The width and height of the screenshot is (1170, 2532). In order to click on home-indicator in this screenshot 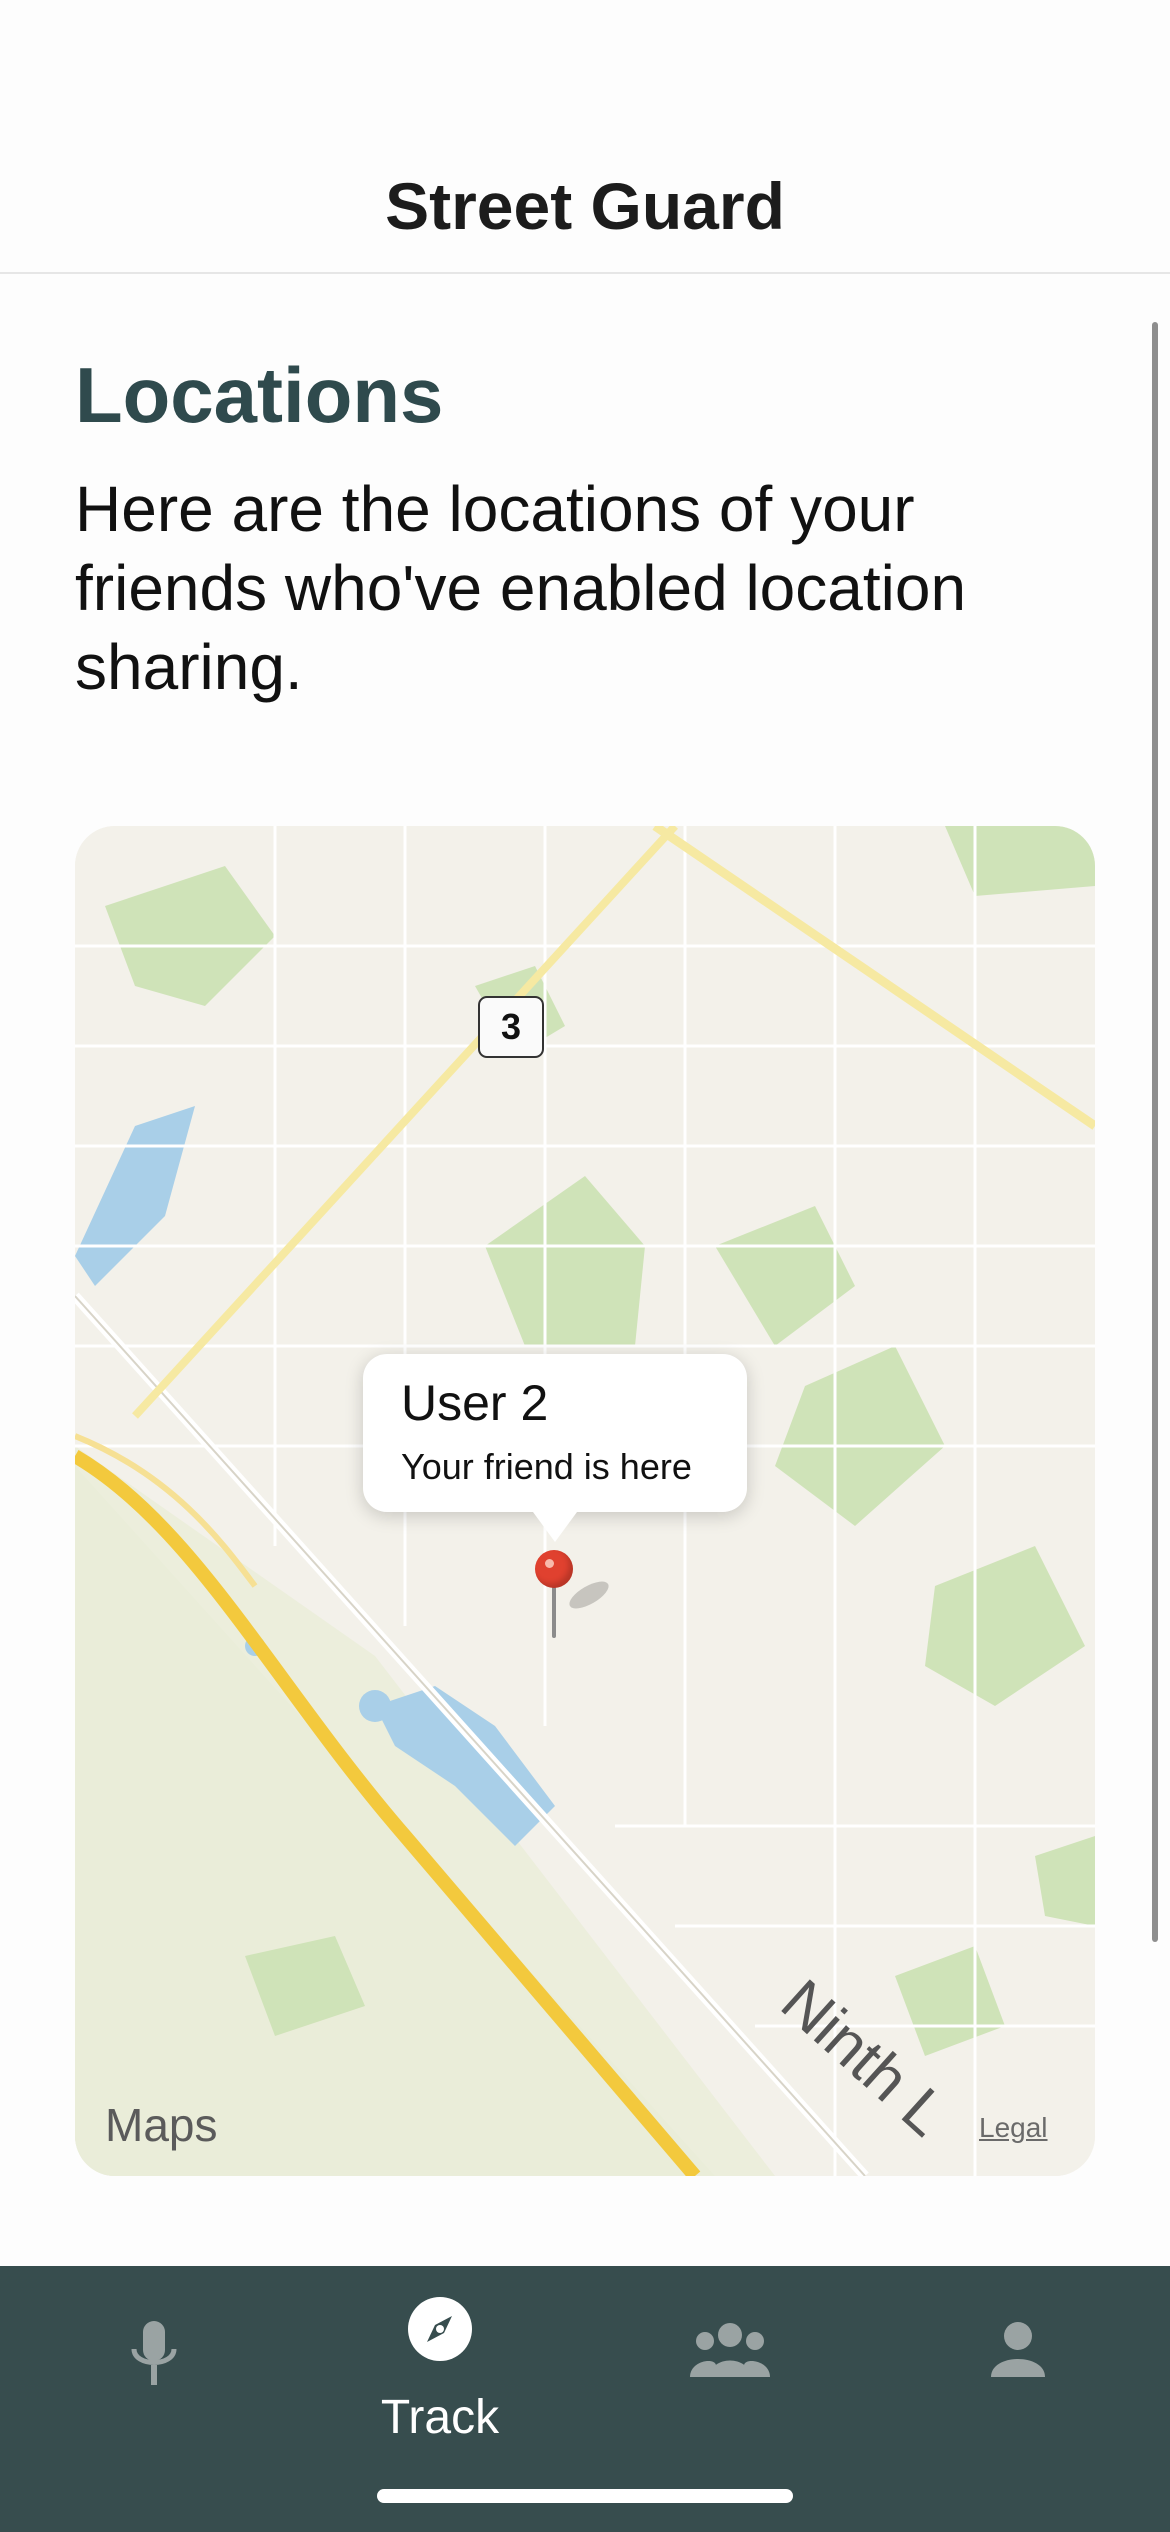, I will do `click(585, 2496)`.